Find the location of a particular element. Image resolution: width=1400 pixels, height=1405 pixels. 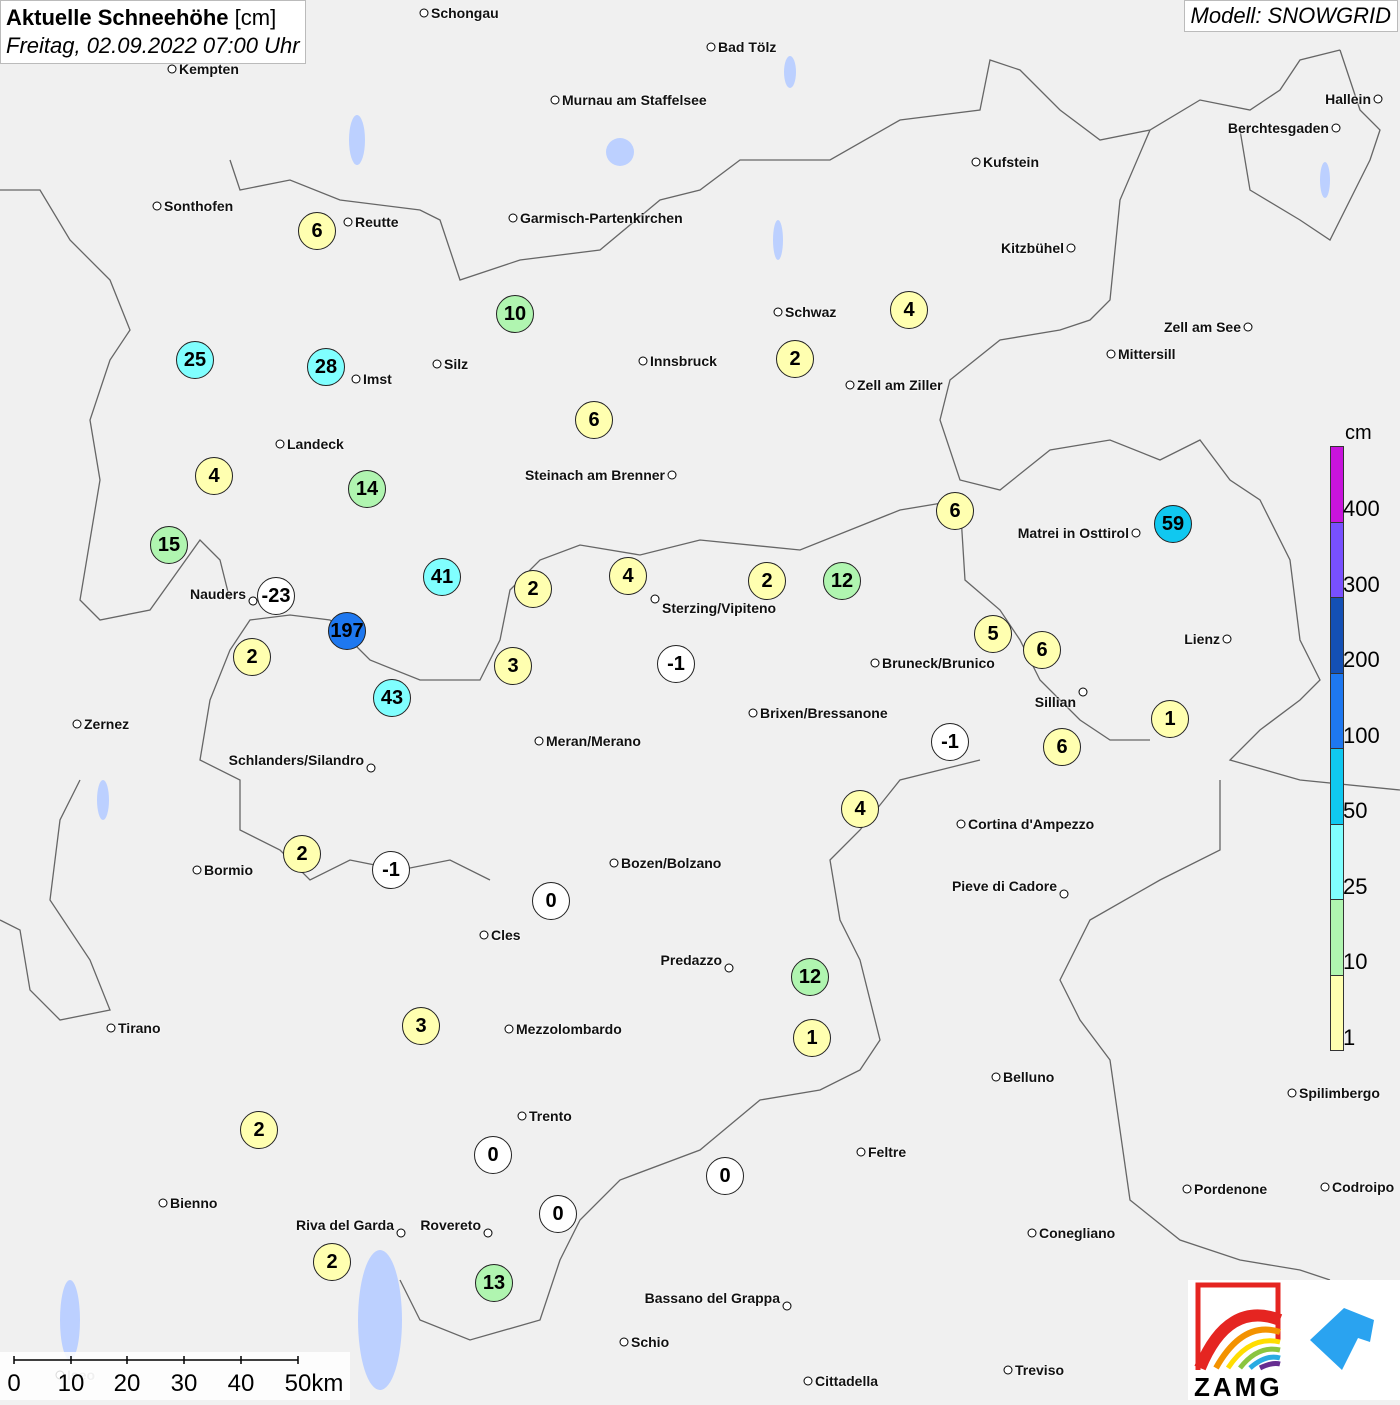

city-label: Matrei in Osttirol is located at coordinates (1073, 533).